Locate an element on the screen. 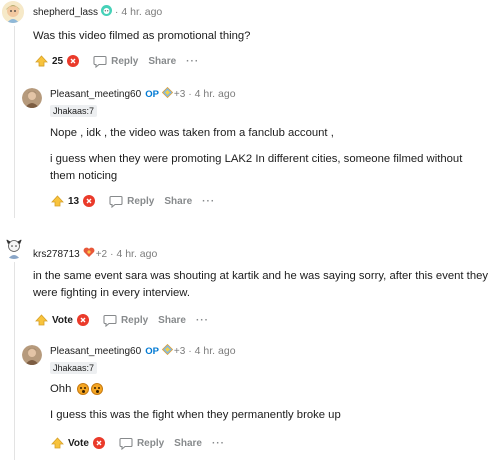  vote-count: 13 is located at coordinates (74, 201).